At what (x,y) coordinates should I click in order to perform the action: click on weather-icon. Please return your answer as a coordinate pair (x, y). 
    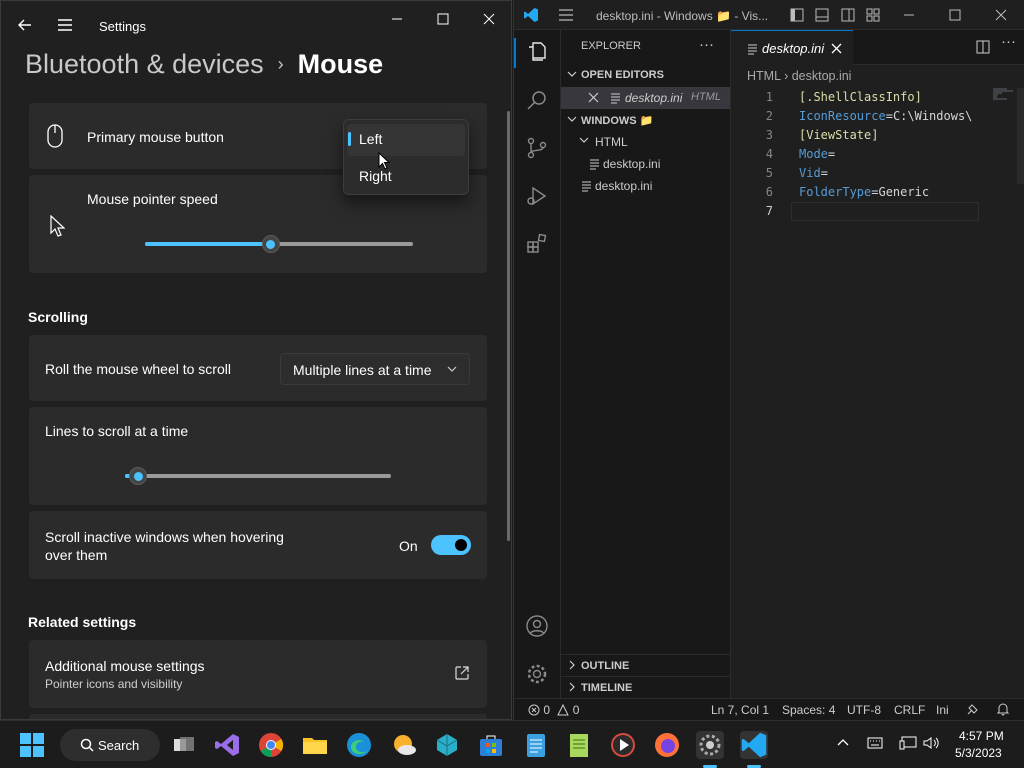
    Looking at the image, I should click on (404, 745).